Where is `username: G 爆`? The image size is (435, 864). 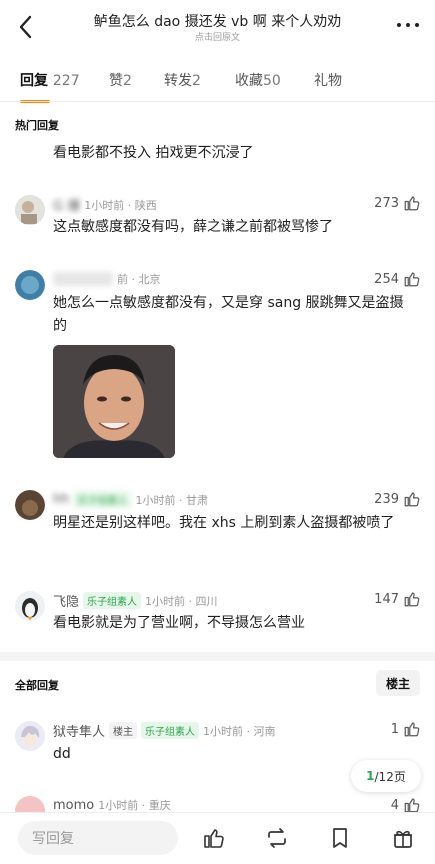 username: G 爆 is located at coordinates (66, 204).